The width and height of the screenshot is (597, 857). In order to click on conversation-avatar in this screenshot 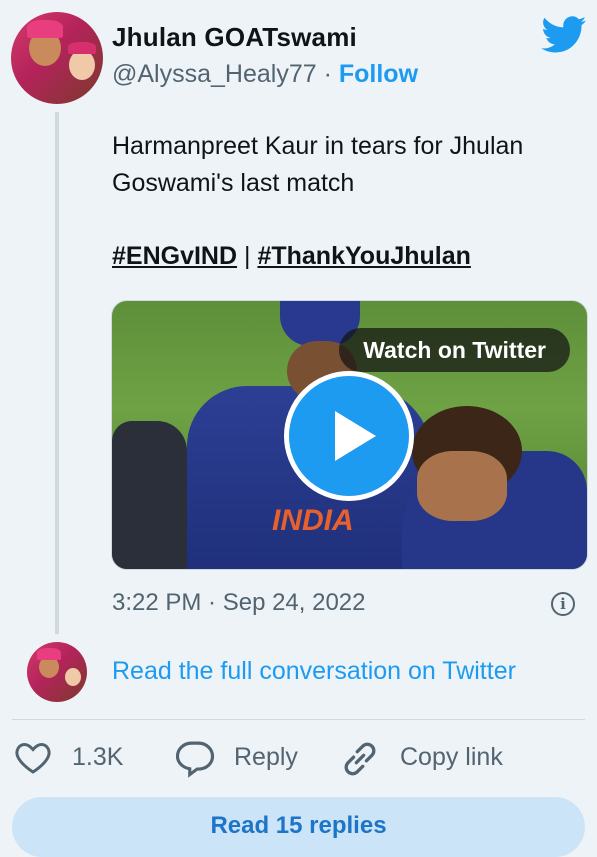, I will do `click(57, 672)`.